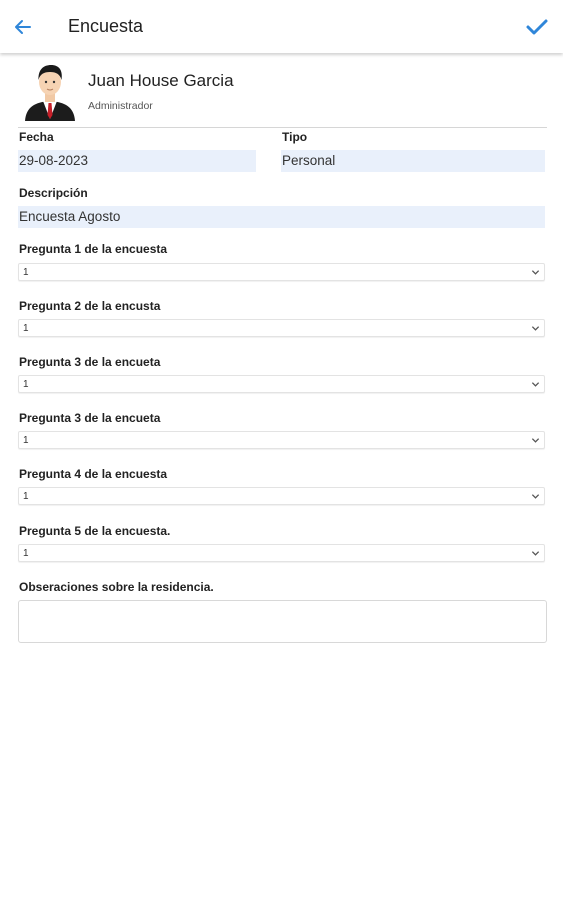 This screenshot has height=900, width=563. Describe the element at coordinates (90, 418) in the screenshot. I see `question-4-label: Pregunta 3 de la encueta` at that location.